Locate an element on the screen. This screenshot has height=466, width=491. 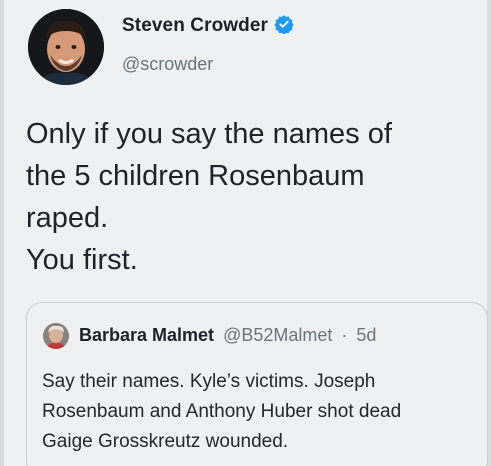
tweet-text-line: Only if you say the names of is located at coordinates (209, 134).